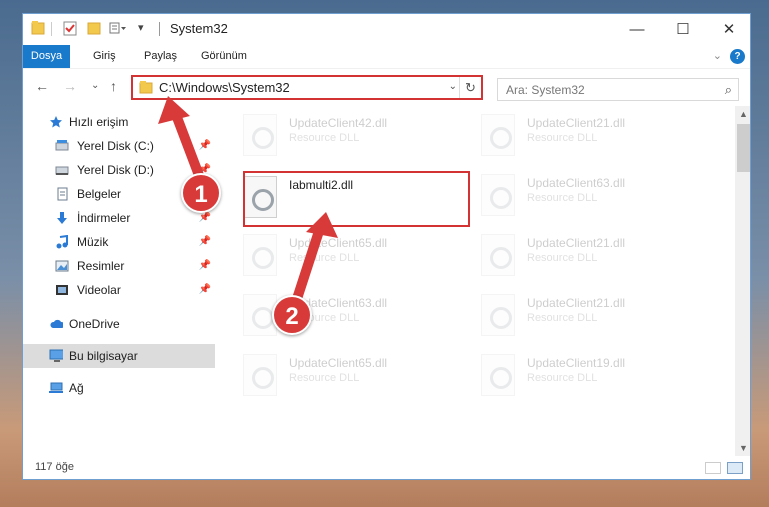 This screenshot has width=769, height=507. Describe the element at coordinates (248, 203) in the screenshot. I see `annotation-overlay` at that location.